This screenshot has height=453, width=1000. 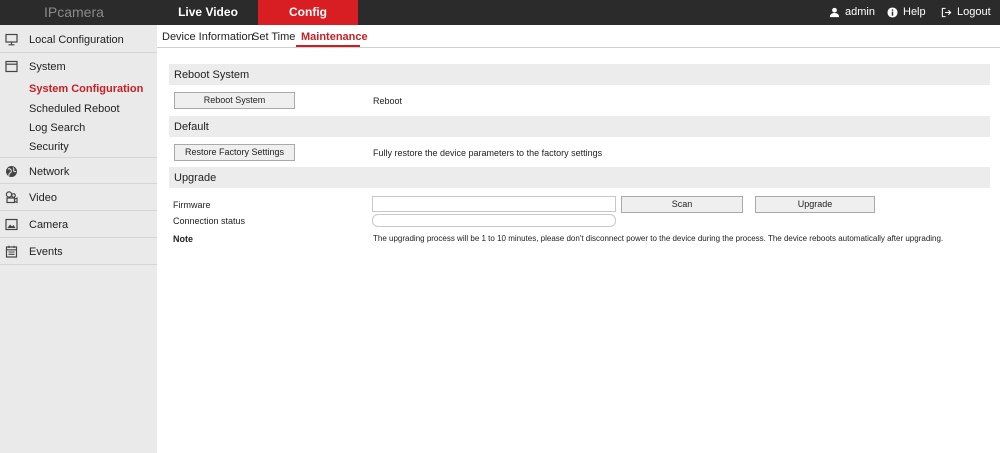 What do you see at coordinates (192, 205) in the screenshot?
I see `firmware-label: Firmware` at bounding box center [192, 205].